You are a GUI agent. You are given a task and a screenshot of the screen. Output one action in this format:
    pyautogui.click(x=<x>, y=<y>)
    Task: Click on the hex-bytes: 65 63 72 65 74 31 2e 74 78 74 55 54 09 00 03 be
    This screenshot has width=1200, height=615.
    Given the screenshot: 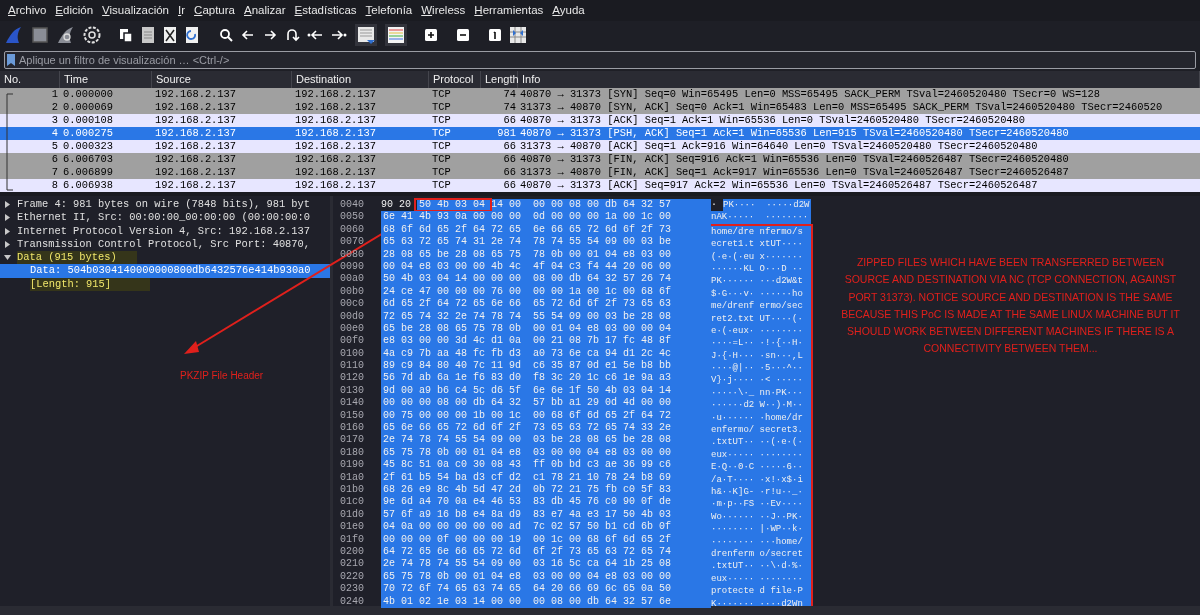 What is the action you would take?
    pyautogui.click(x=546, y=242)
    